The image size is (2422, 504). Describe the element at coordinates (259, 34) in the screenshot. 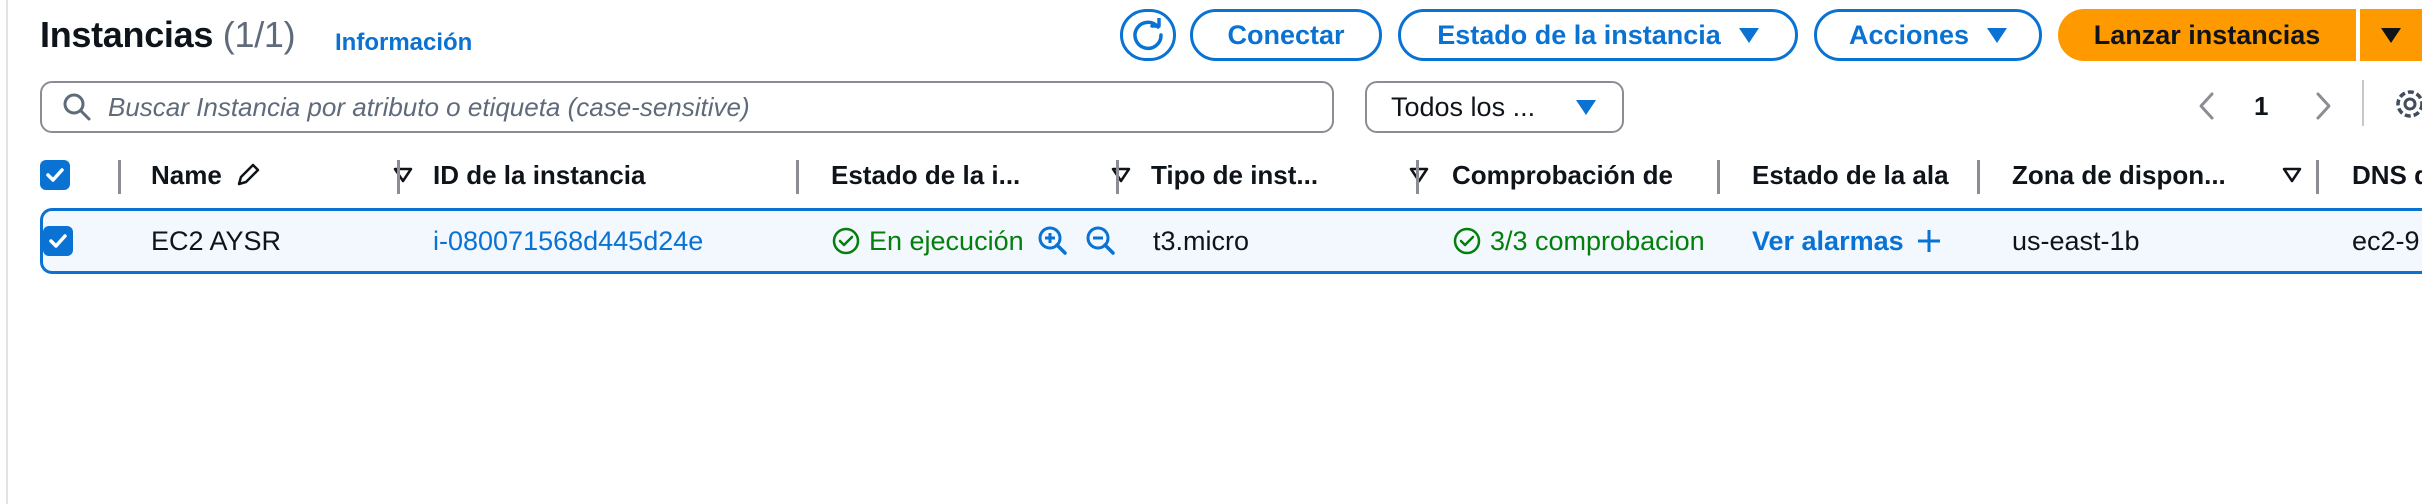

I see `instance-count: (1/1)` at that location.